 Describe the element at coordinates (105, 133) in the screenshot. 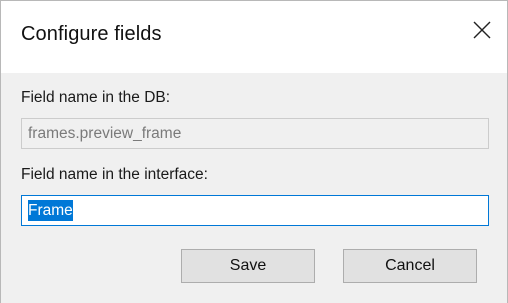

I see `db-field-value: frames.preview_frame` at that location.